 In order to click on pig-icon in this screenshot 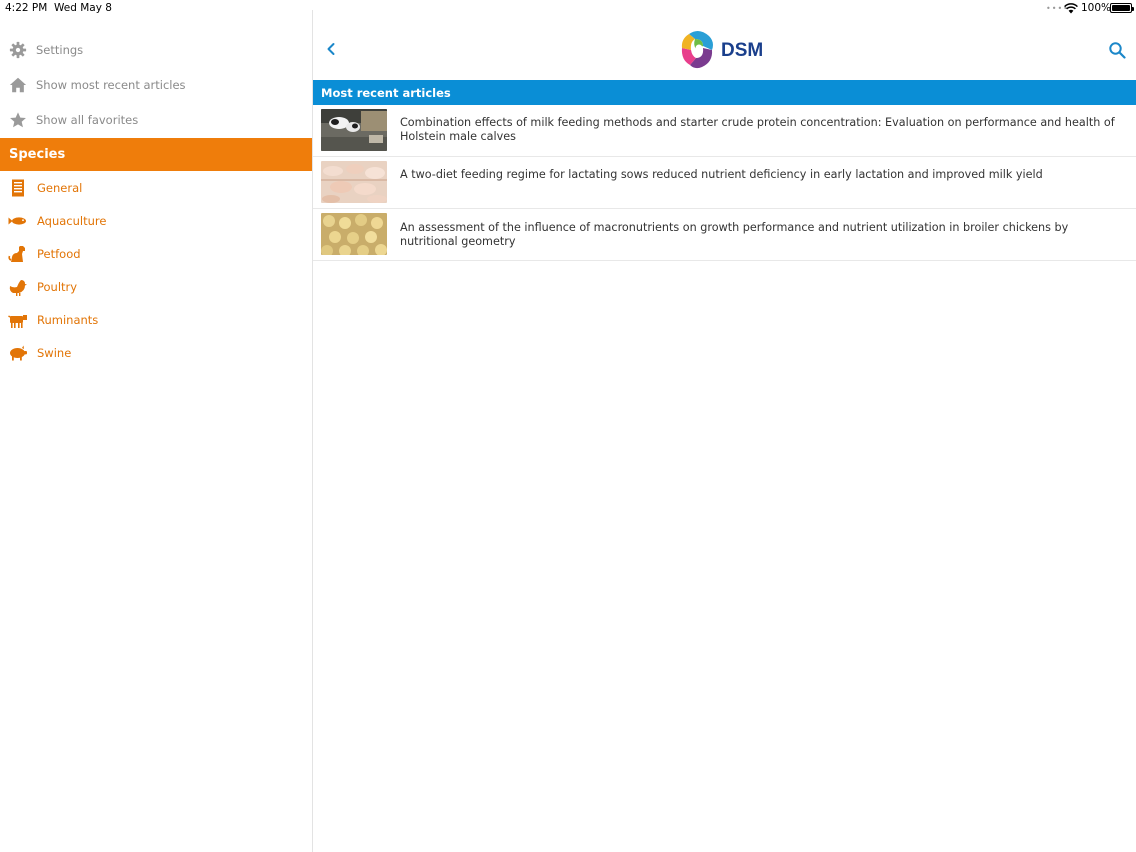, I will do `click(18, 352)`.